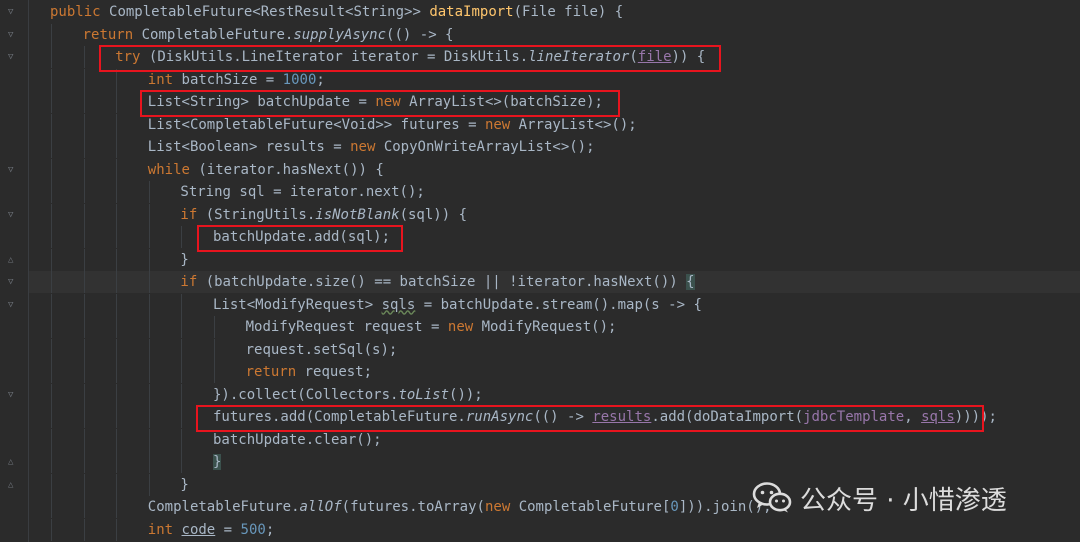 The width and height of the screenshot is (1080, 542). Describe the element at coordinates (554, 192) in the screenshot. I see `code-line: String sql = iterator.next();` at that location.